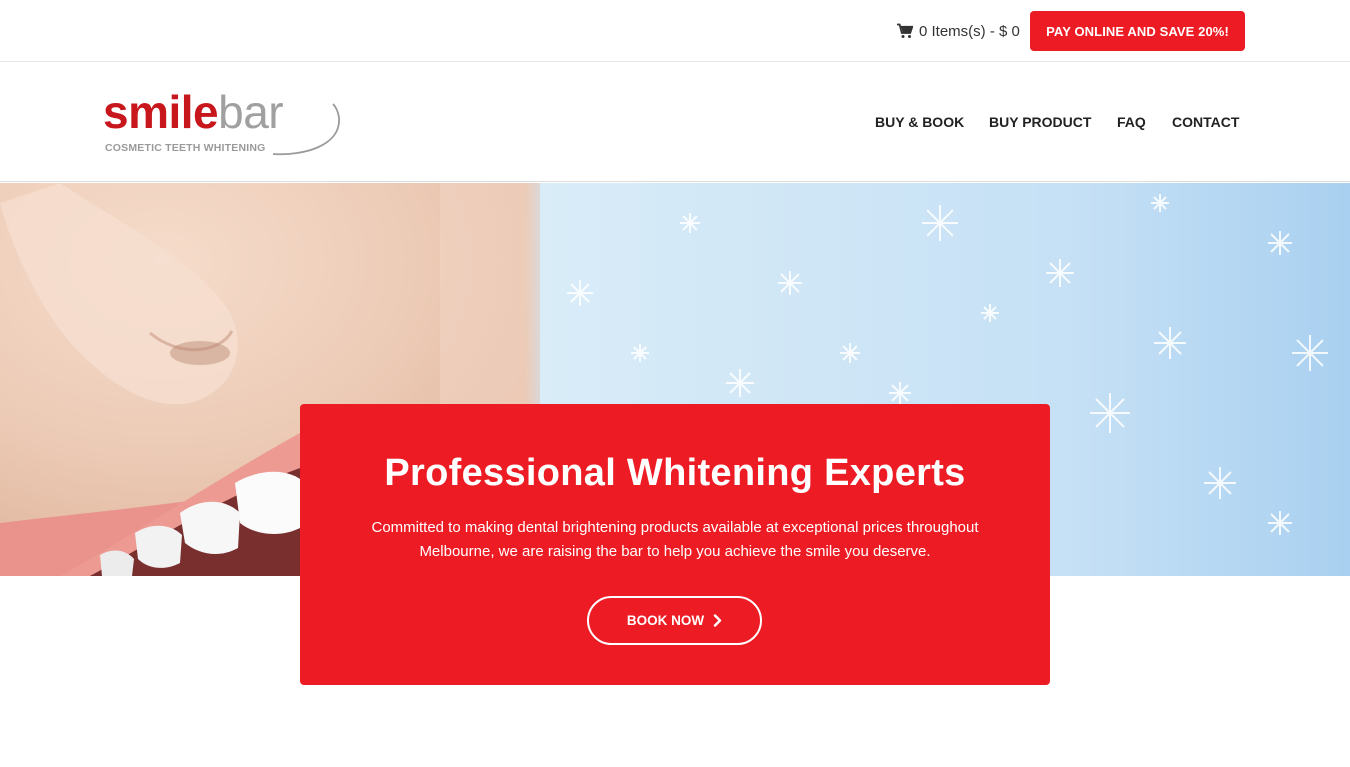 This screenshot has height=767, width=1350. Describe the element at coordinates (1131, 122) in the screenshot. I see `nav-faq: FAQ` at that location.